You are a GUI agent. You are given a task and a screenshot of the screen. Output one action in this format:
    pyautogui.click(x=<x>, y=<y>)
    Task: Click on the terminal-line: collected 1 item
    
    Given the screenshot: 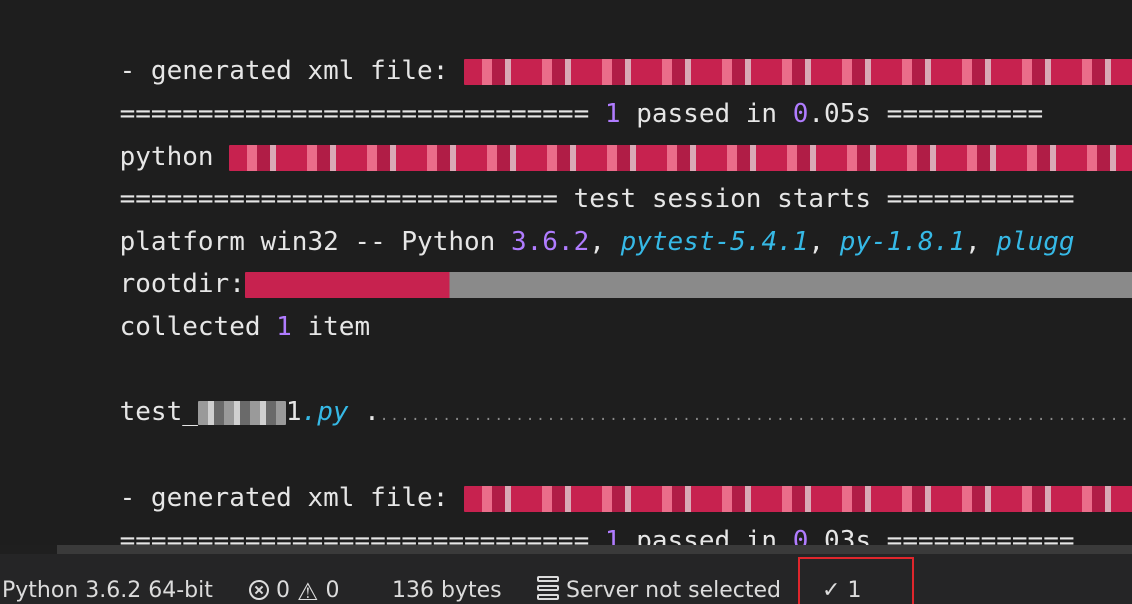 What is the action you would take?
    pyautogui.click(x=213, y=304)
    